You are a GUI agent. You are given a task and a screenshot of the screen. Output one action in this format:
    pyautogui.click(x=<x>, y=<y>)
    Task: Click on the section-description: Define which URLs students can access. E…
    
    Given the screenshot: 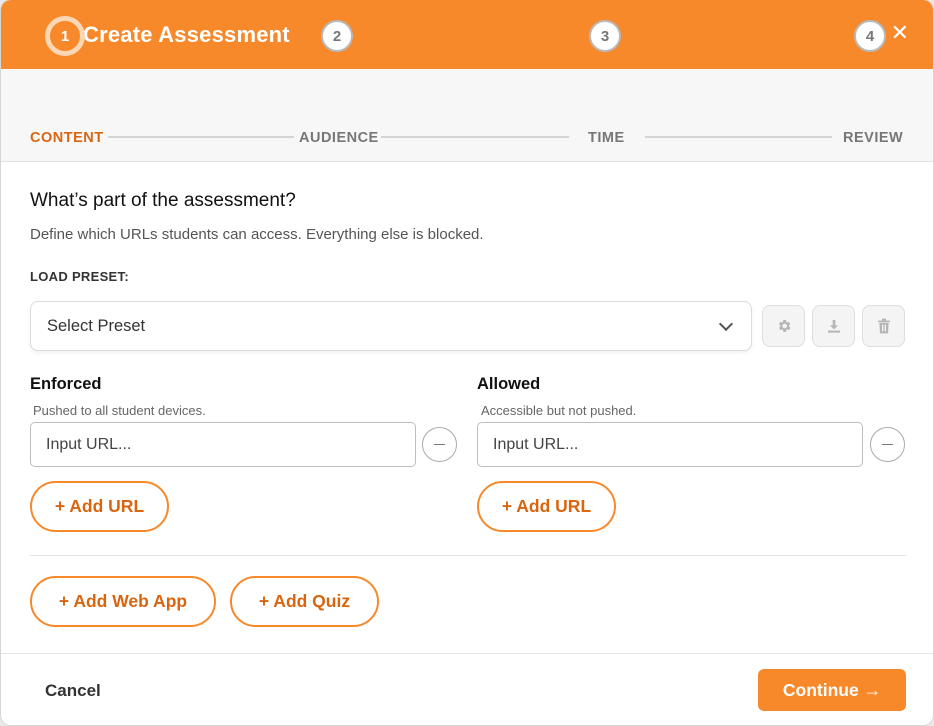 What is the action you would take?
    pyautogui.click(x=257, y=234)
    